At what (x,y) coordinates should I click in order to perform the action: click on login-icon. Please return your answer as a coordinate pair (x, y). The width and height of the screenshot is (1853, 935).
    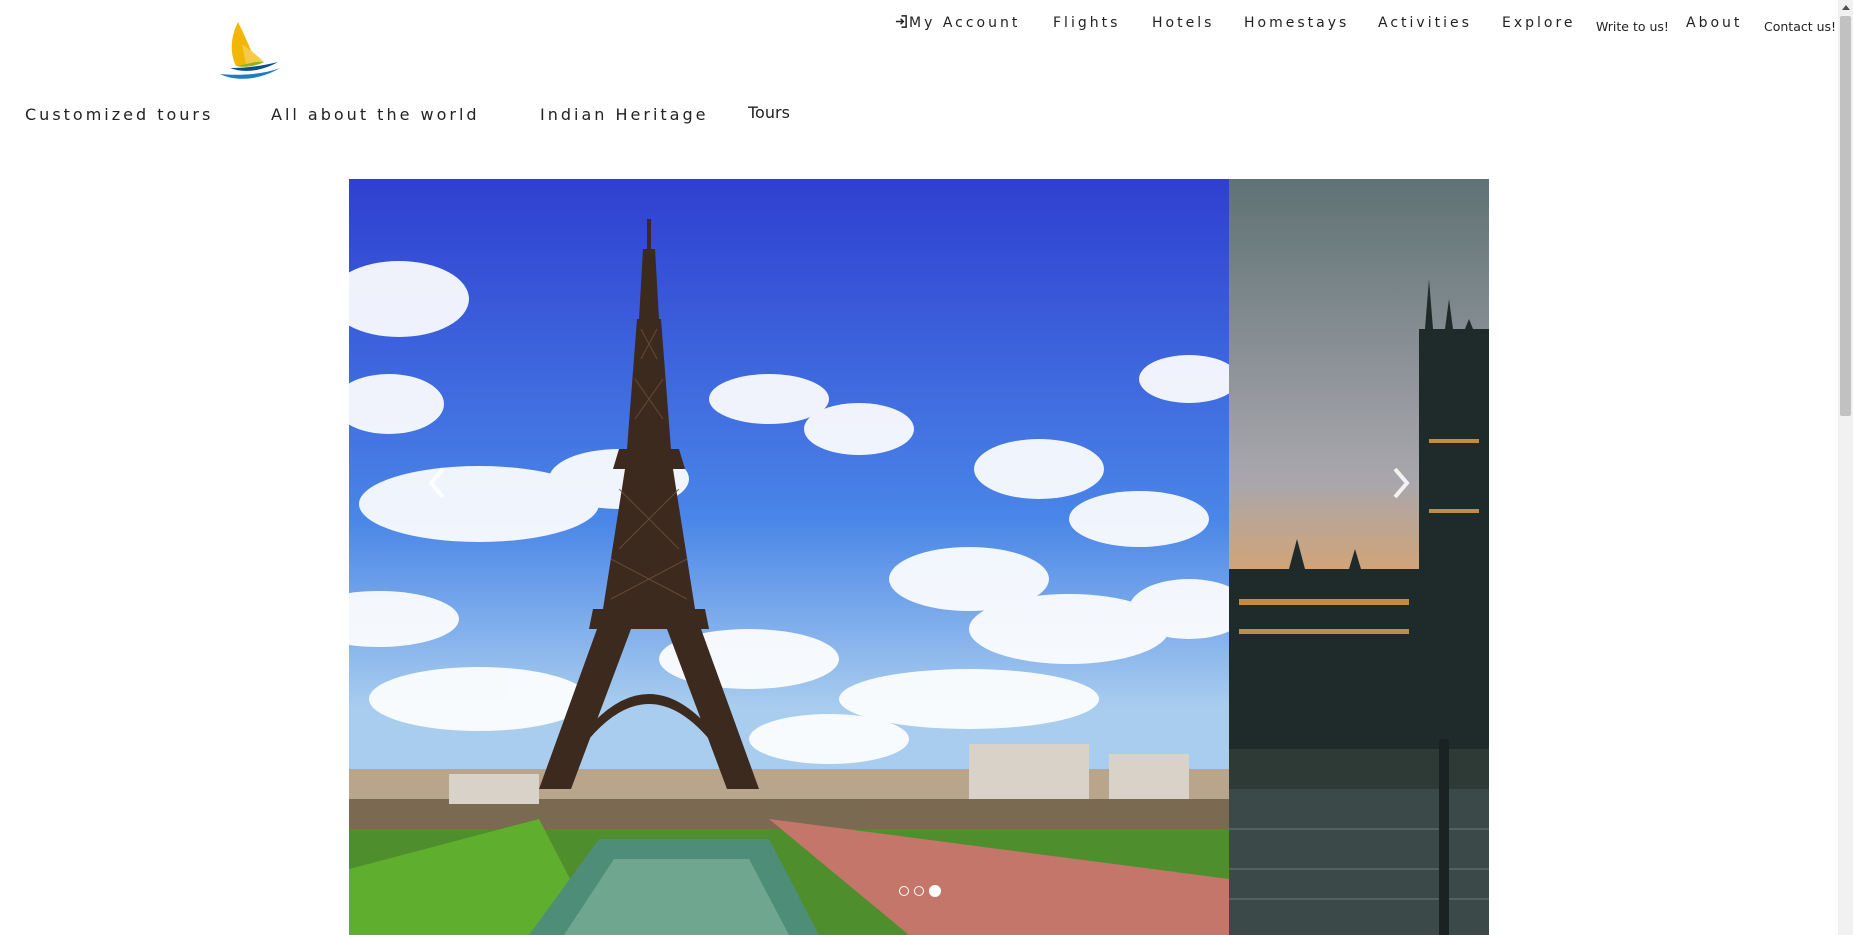
    Looking at the image, I should click on (901, 21).